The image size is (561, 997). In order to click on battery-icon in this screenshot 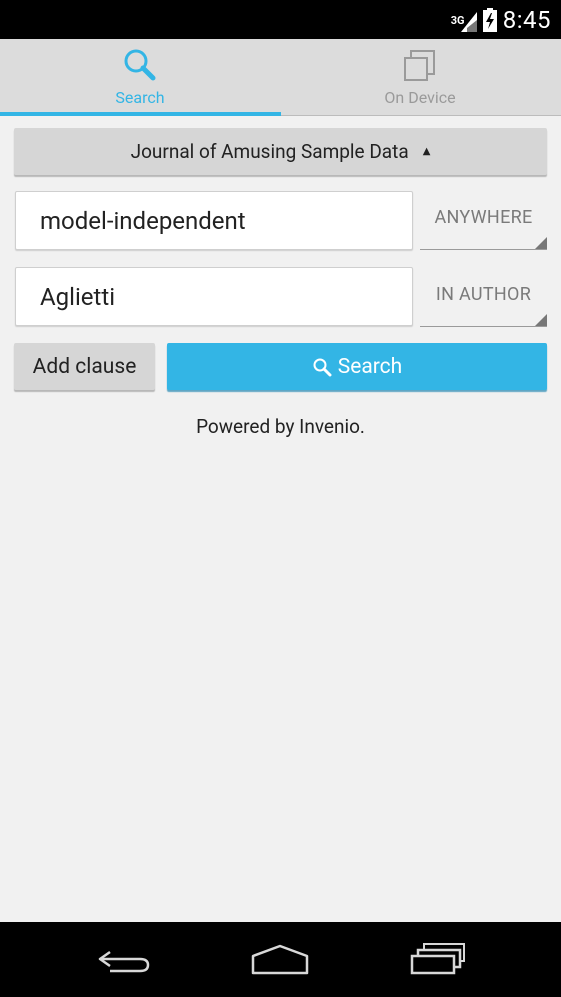, I will do `click(489, 19)`.